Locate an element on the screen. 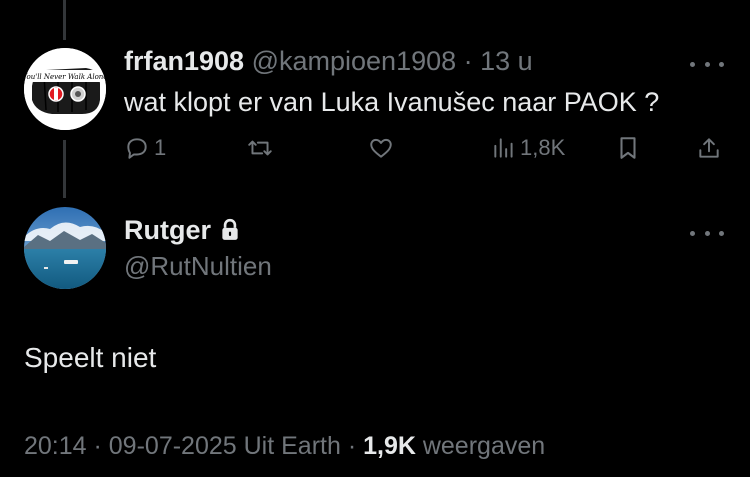 Image resolution: width=750 pixels, height=477 pixels. avatar-frfan1908: You'll Never Walk Alone is located at coordinates (65, 89).